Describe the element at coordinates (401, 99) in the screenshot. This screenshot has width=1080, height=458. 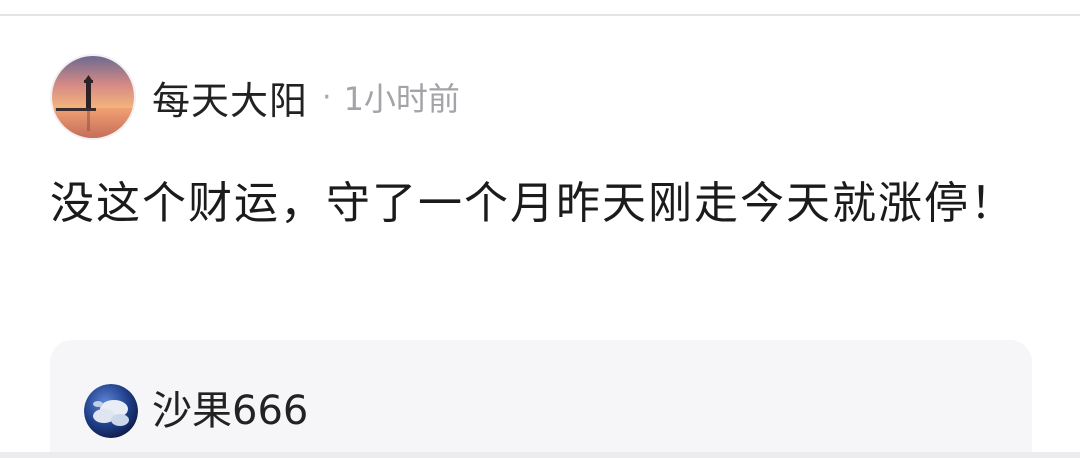
I see `post-timestamp: 1小时前` at that location.